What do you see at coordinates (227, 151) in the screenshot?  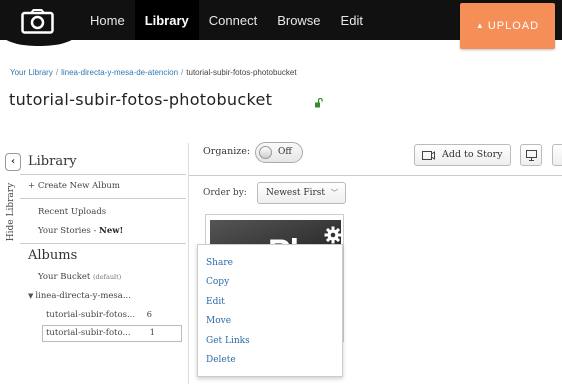 I see `organize-label: Organize:` at bounding box center [227, 151].